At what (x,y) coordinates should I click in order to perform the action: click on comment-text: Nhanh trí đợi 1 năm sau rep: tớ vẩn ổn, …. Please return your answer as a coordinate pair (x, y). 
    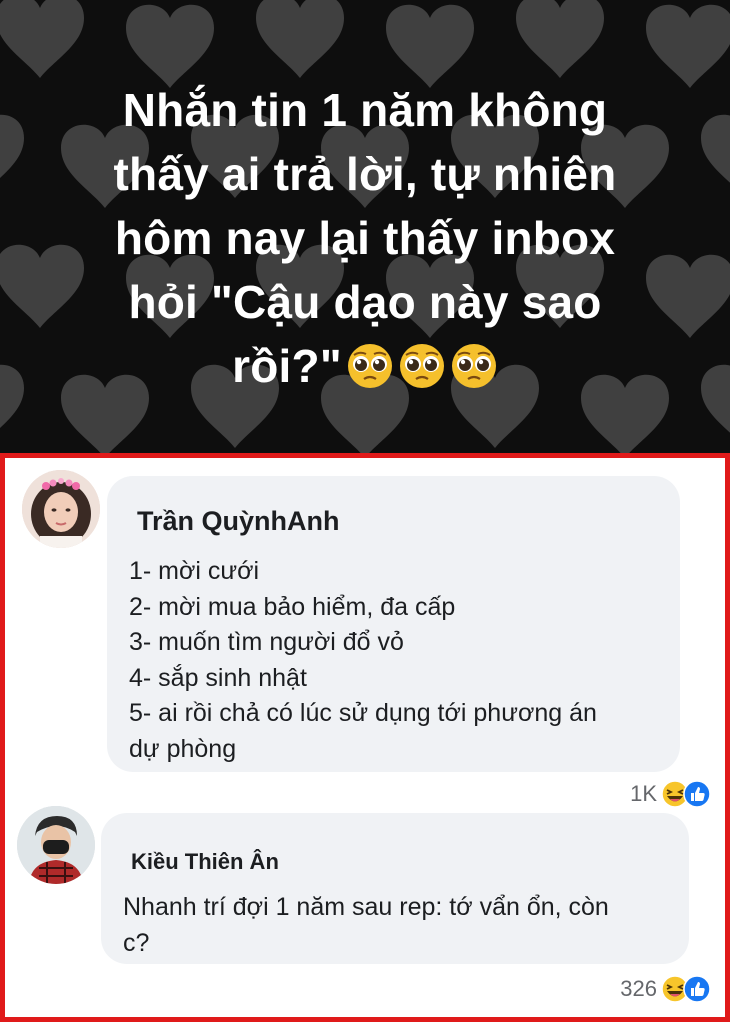
    Looking at the image, I should click on (366, 925).